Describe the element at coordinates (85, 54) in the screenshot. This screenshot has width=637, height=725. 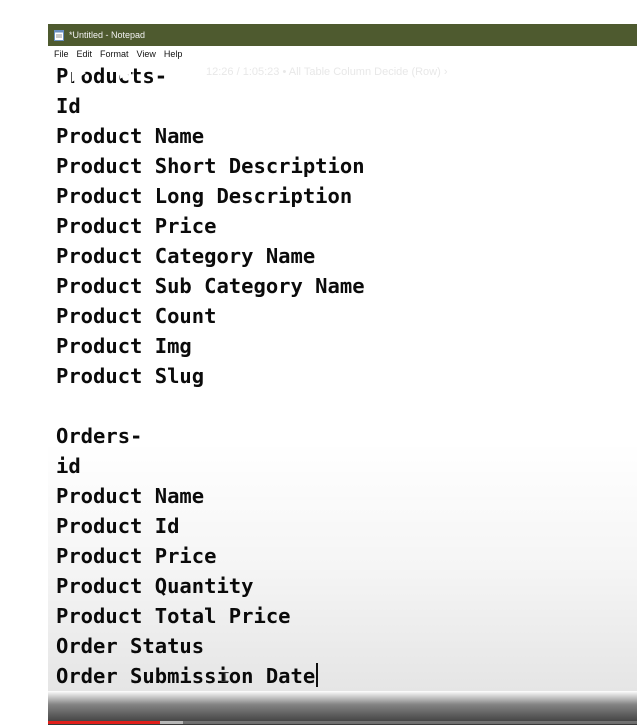
I see `menu-edit: Edit` at that location.